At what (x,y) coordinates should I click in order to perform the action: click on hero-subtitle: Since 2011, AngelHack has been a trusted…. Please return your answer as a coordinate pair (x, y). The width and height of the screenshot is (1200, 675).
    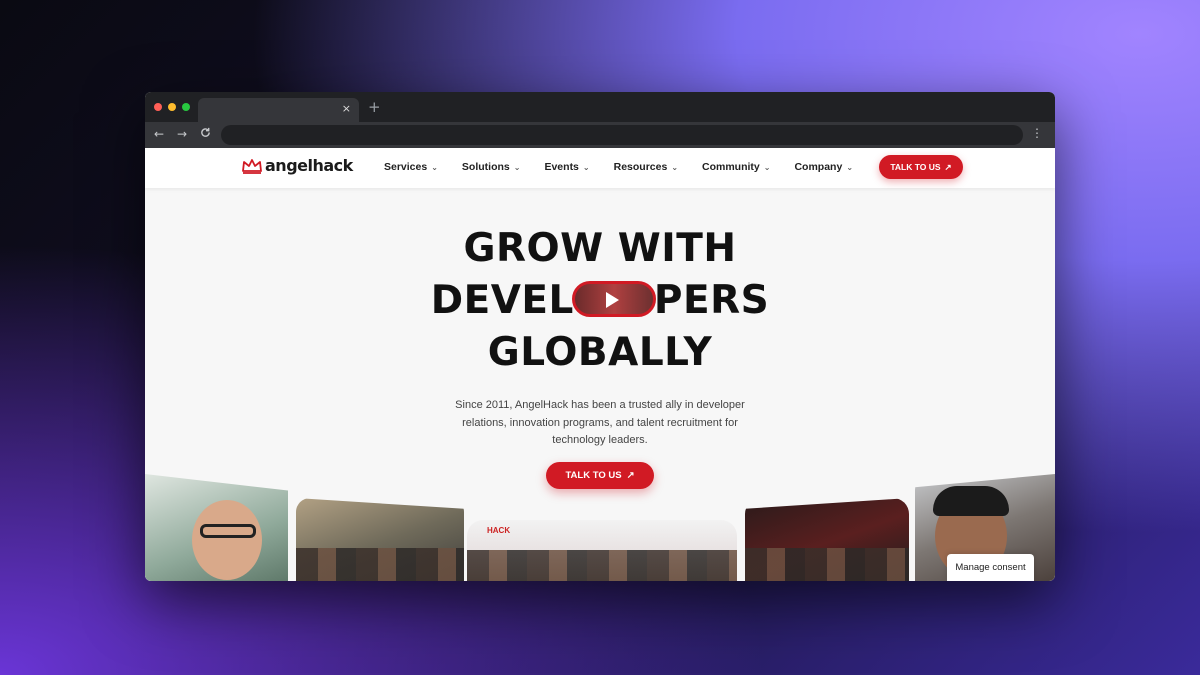
    Looking at the image, I should click on (600, 422).